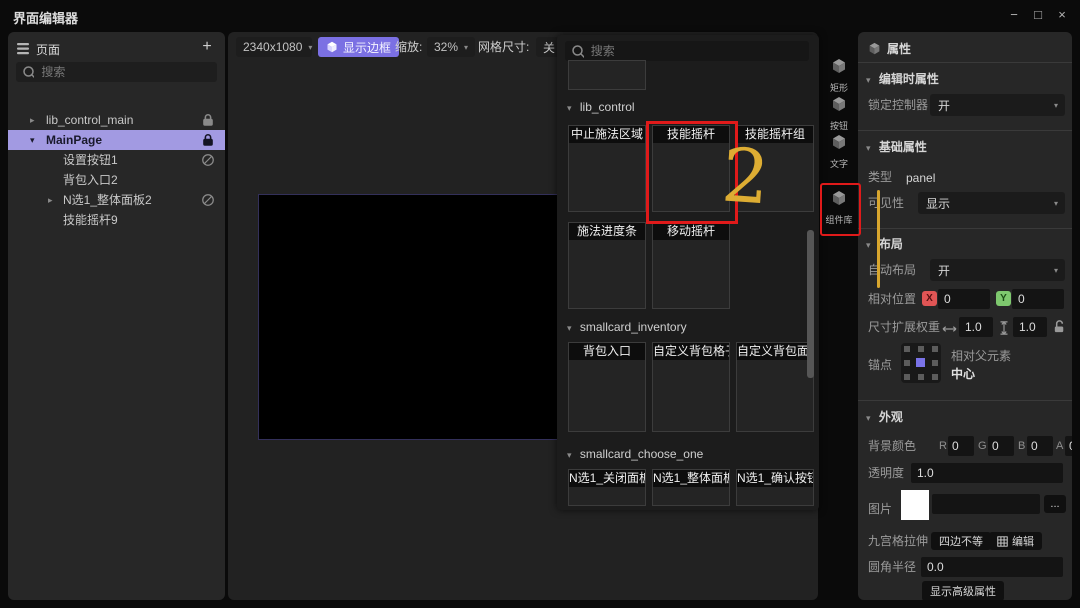 This screenshot has width=1080, height=608. Describe the element at coordinates (775, 168) in the screenshot. I see `component-card: 技能摇杆组` at that location.